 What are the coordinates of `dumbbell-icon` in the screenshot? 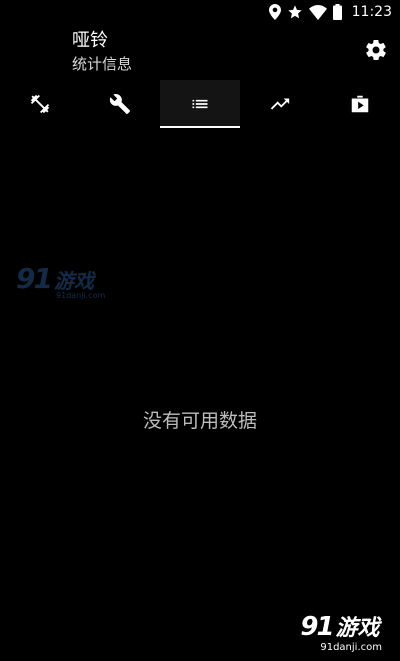 It's located at (40, 104).